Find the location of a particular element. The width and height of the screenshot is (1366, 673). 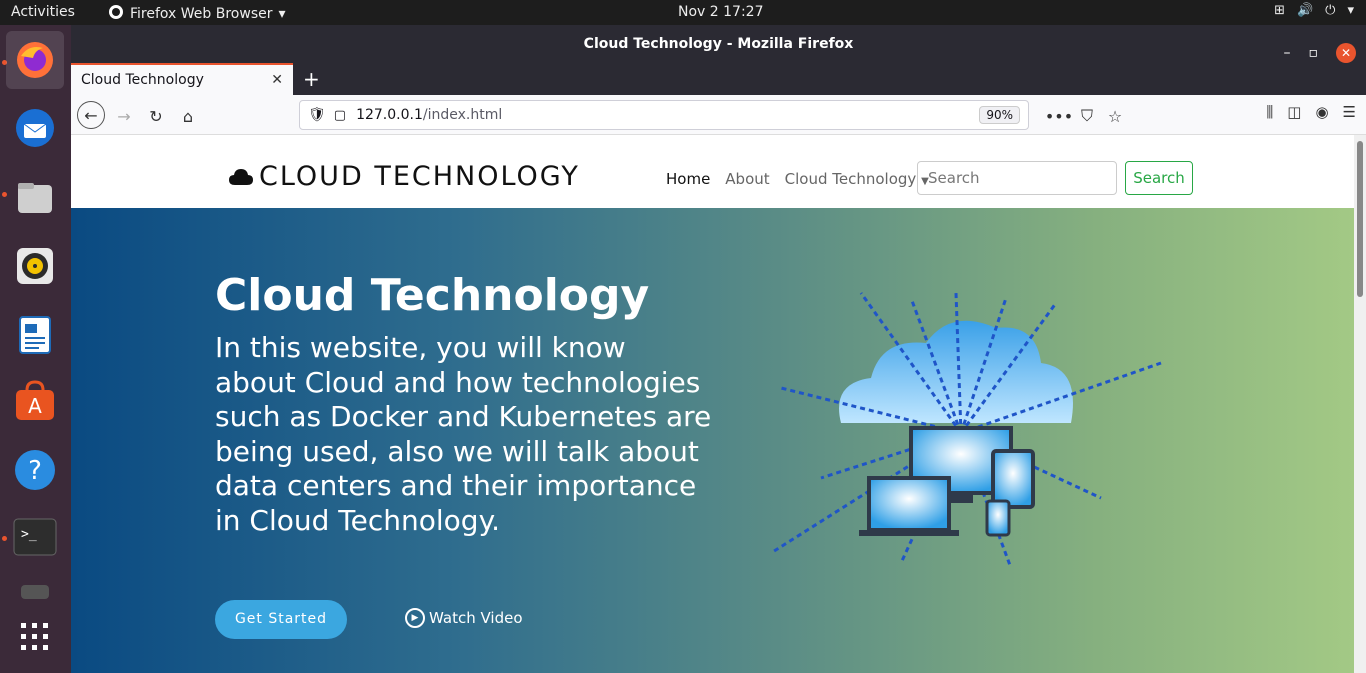

account-icon: ◉ is located at coordinates (1321, 112).